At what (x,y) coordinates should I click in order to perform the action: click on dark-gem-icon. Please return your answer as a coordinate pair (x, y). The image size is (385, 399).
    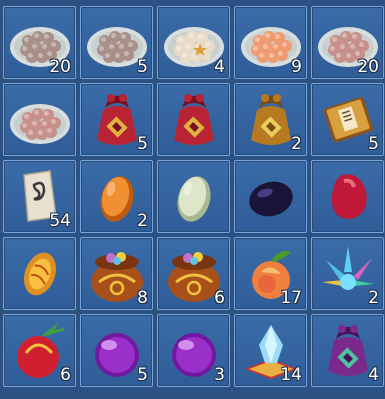
    Looking at the image, I should click on (271, 199).